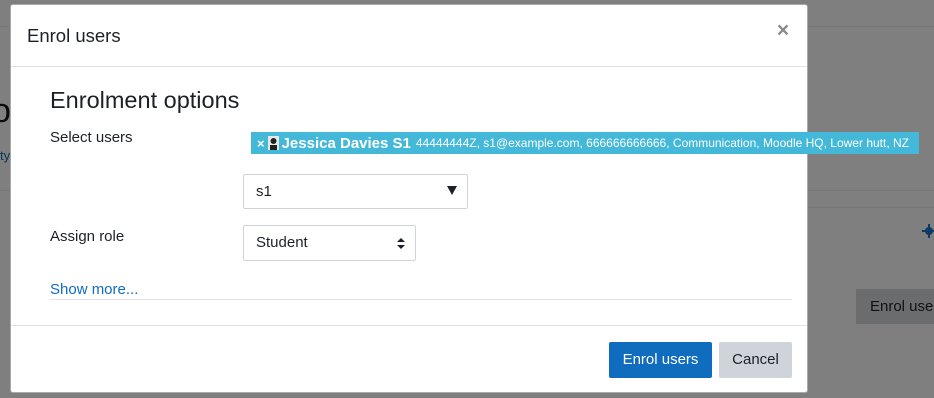  Describe the element at coordinates (5, 155) in the screenshot. I see `backdrop-link-fragment: ty` at that location.